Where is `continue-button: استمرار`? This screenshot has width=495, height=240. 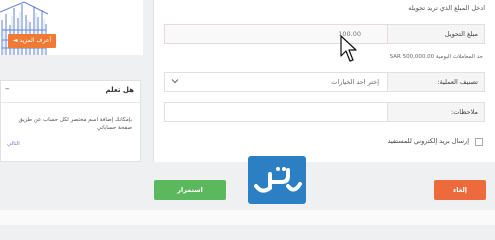 continue-button: استمرار is located at coordinates (190, 190).